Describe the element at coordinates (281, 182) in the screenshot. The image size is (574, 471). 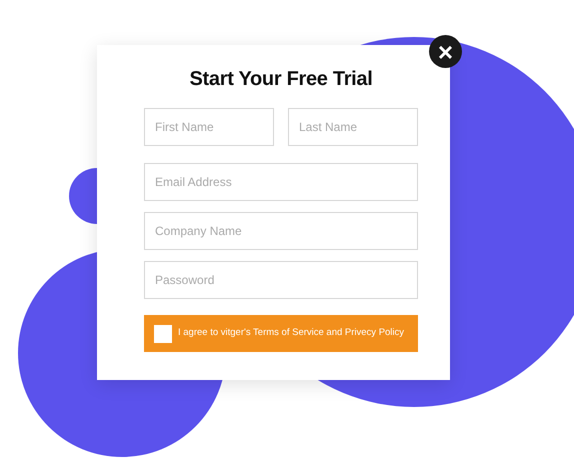
I see `input-field: Email Address` at that location.